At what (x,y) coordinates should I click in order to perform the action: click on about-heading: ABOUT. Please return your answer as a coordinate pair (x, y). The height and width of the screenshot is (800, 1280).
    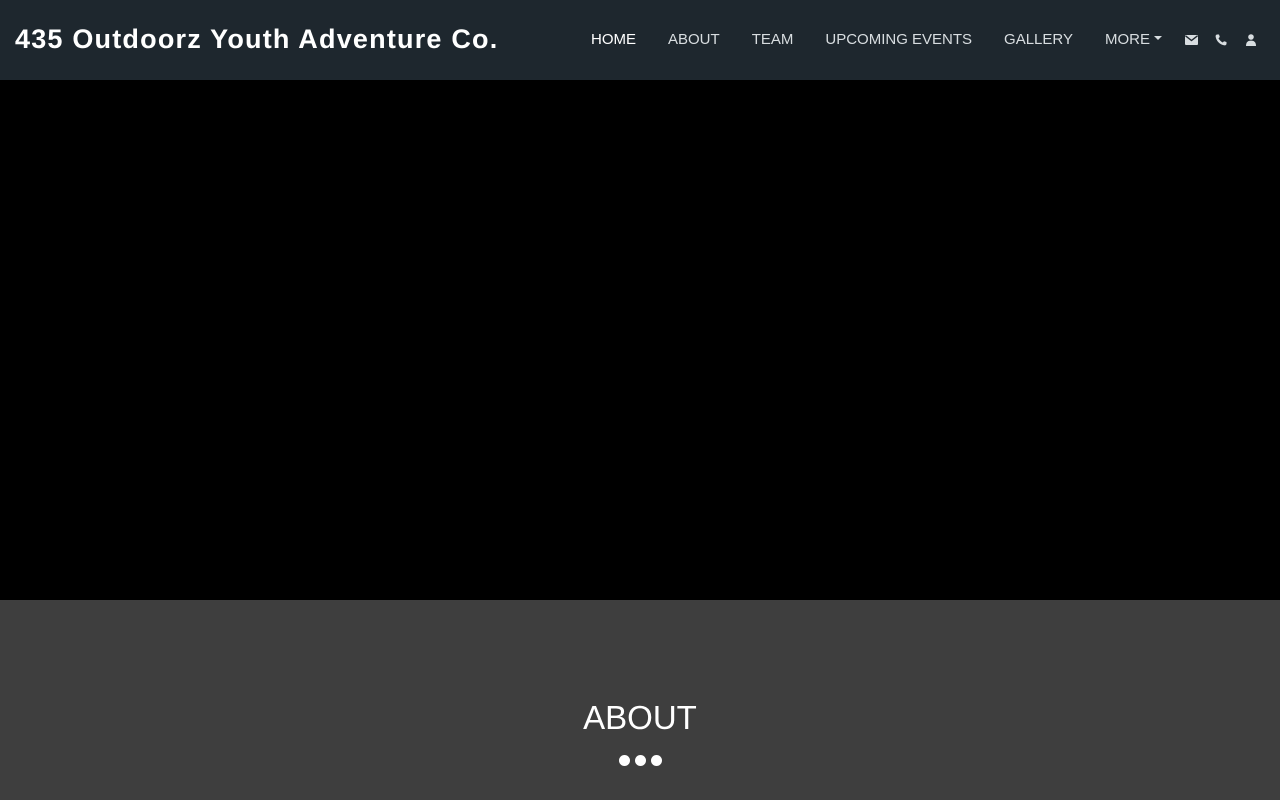
    Looking at the image, I should click on (640, 717).